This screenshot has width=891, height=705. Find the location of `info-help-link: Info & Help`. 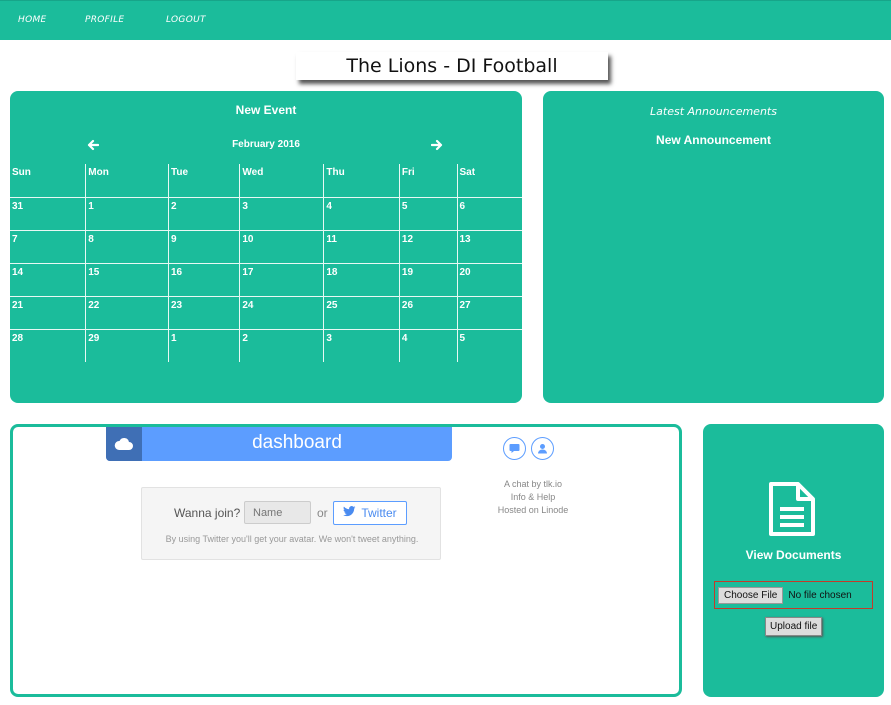

info-help-link: Info & Help is located at coordinates (533, 497).